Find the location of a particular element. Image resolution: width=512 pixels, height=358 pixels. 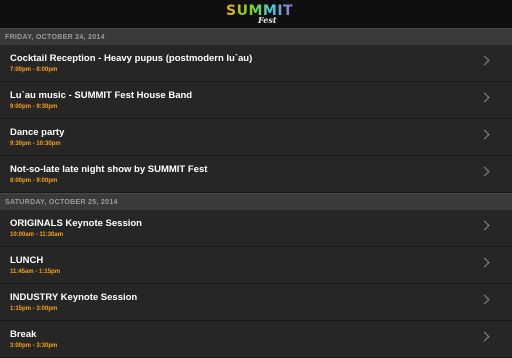

event-title: INDUSTRY Keynote Session is located at coordinates (74, 297).